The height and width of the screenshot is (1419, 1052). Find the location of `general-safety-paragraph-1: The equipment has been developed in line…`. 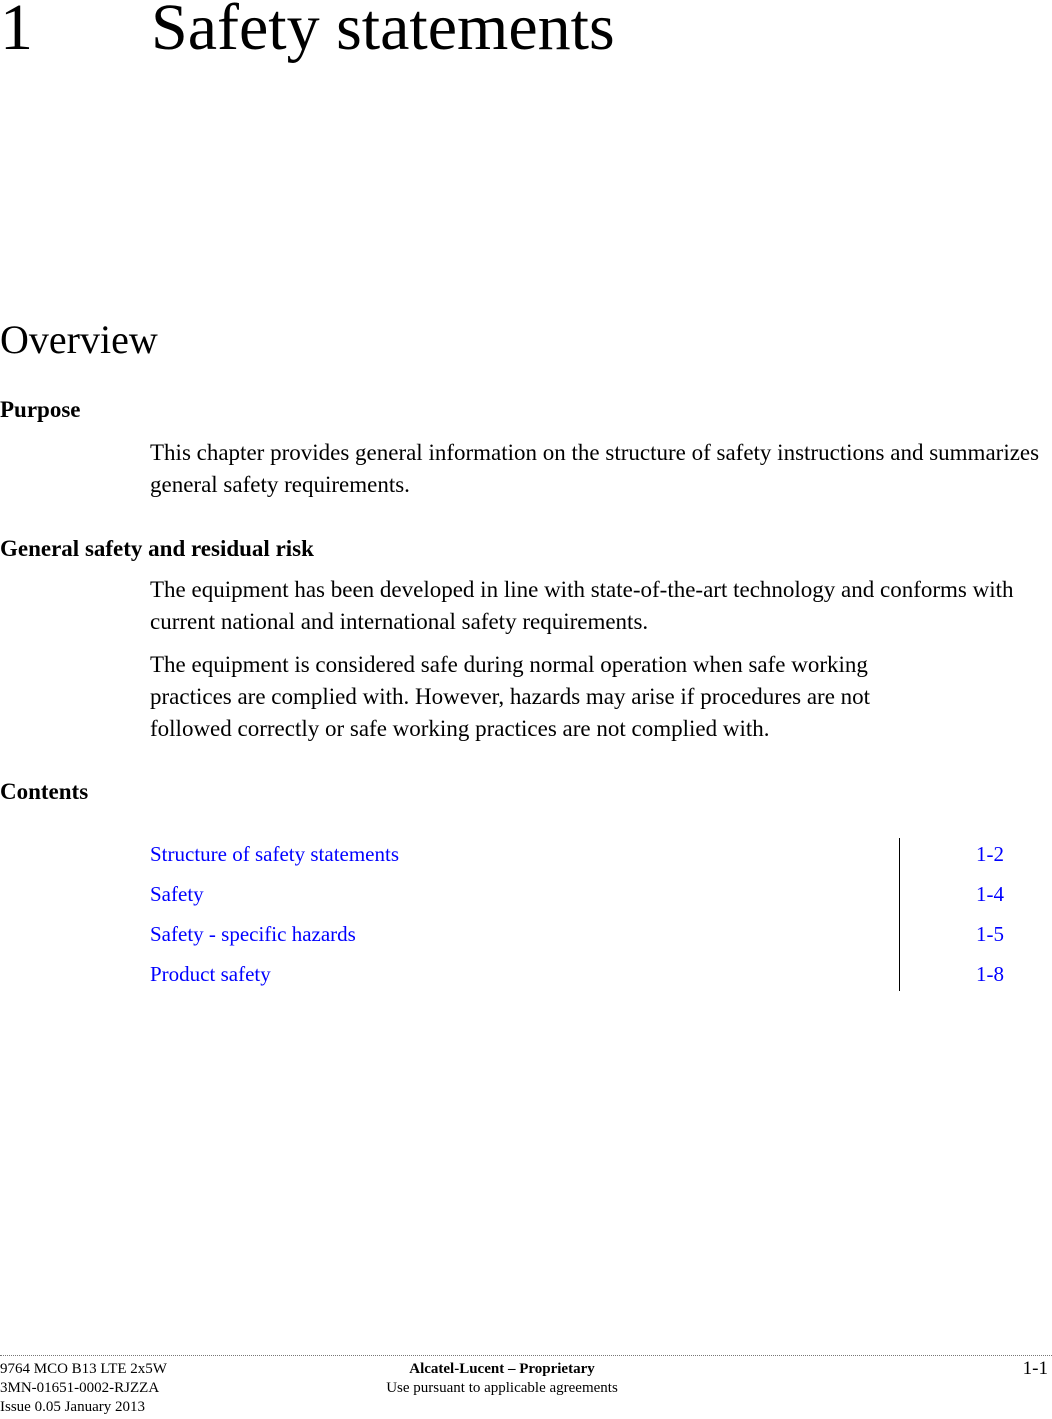

general-safety-paragraph-1: The equipment has been developed in line… is located at coordinates (582, 605).